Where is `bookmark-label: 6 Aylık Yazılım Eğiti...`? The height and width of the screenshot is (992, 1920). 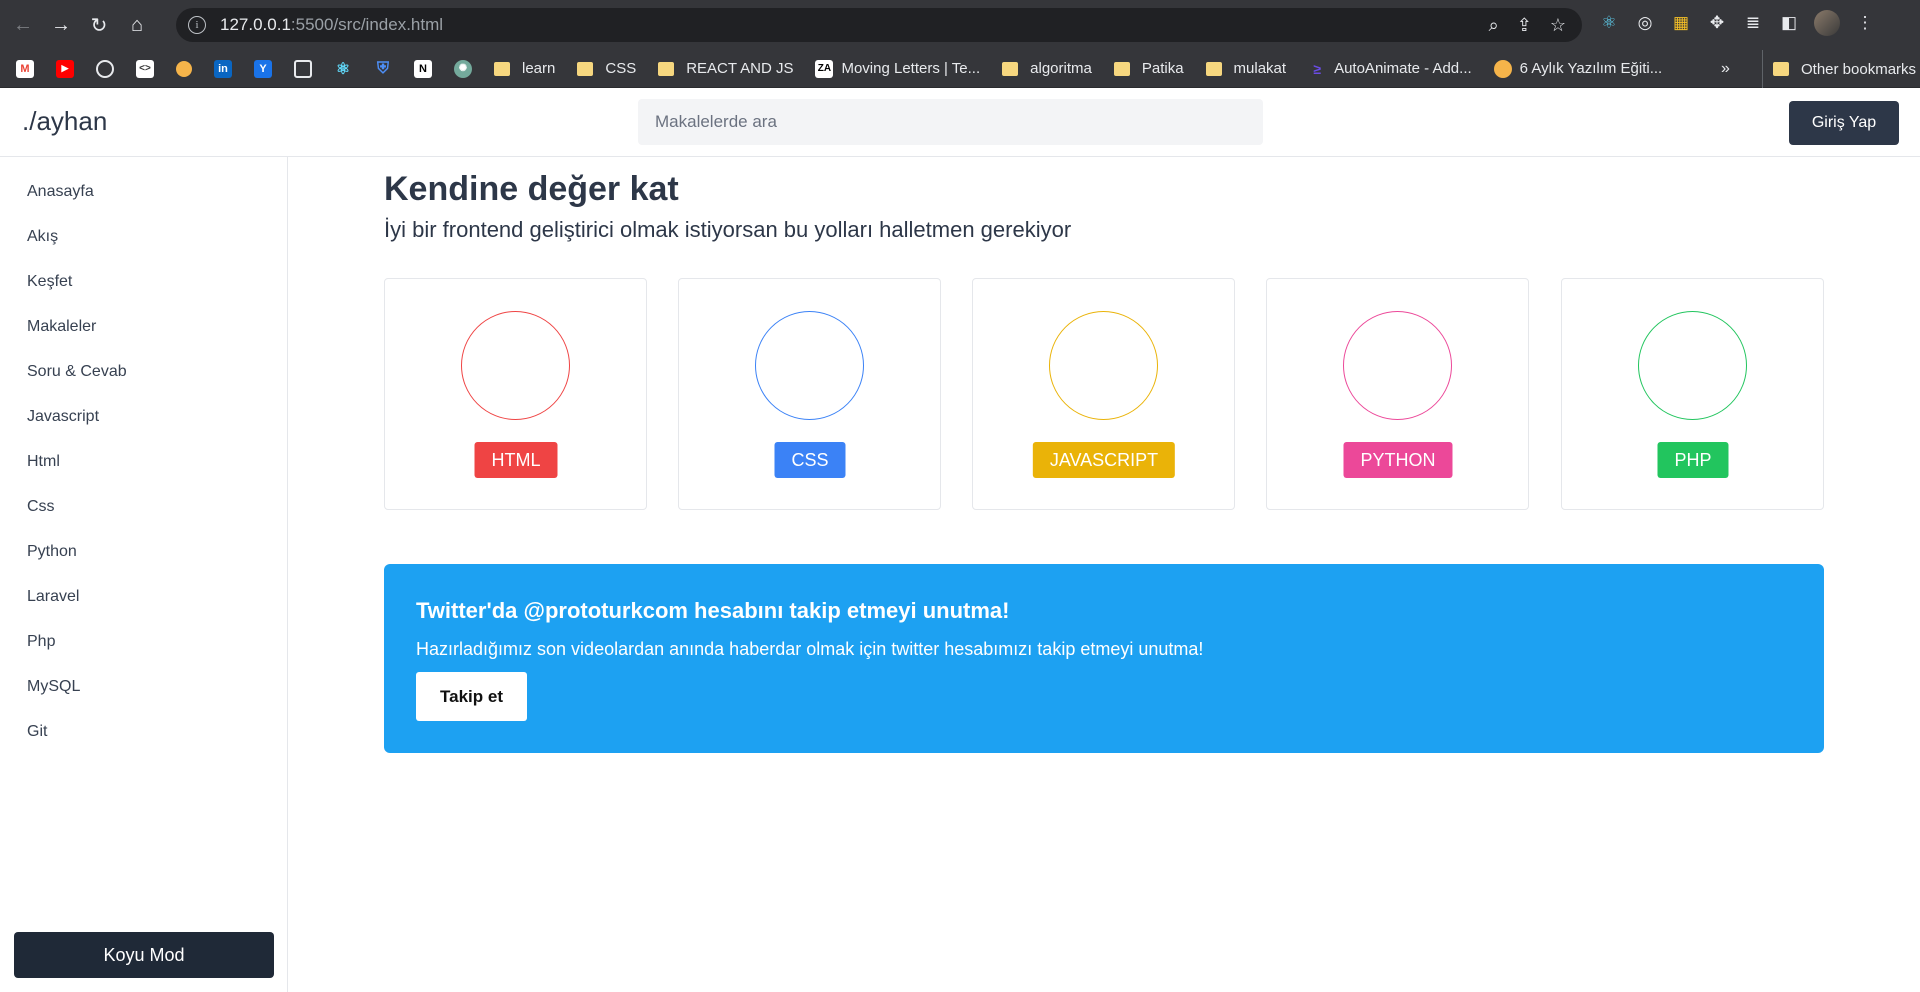
bookmark-label: 6 Aylık Yazılım Eğiti... is located at coordinates (1591, 68).